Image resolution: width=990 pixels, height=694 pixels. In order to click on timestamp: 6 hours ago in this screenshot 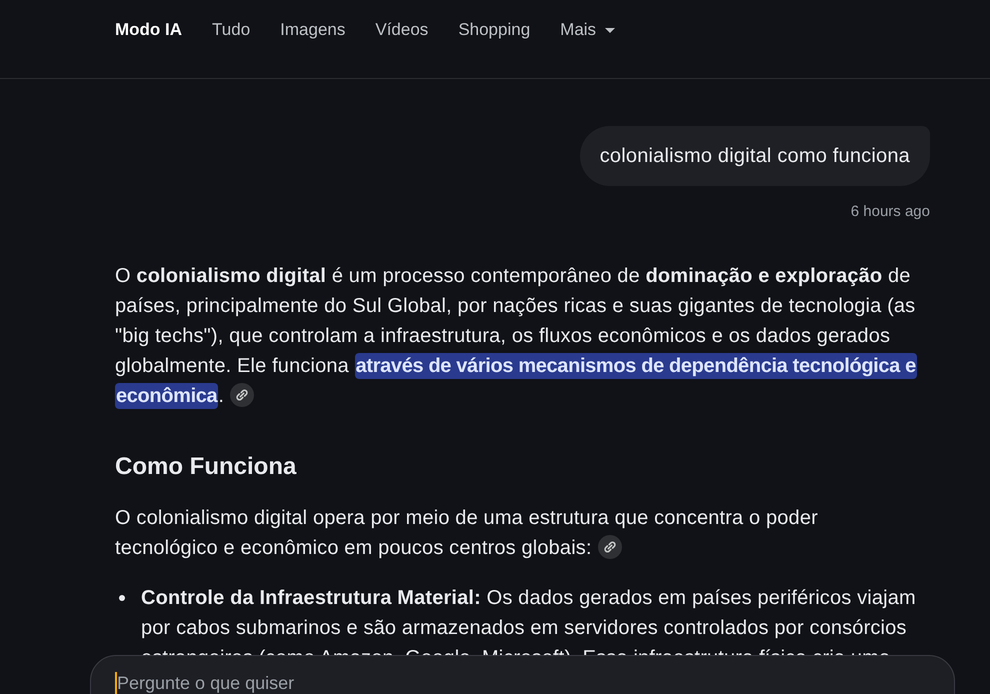, I will do `click(890, 212)`.